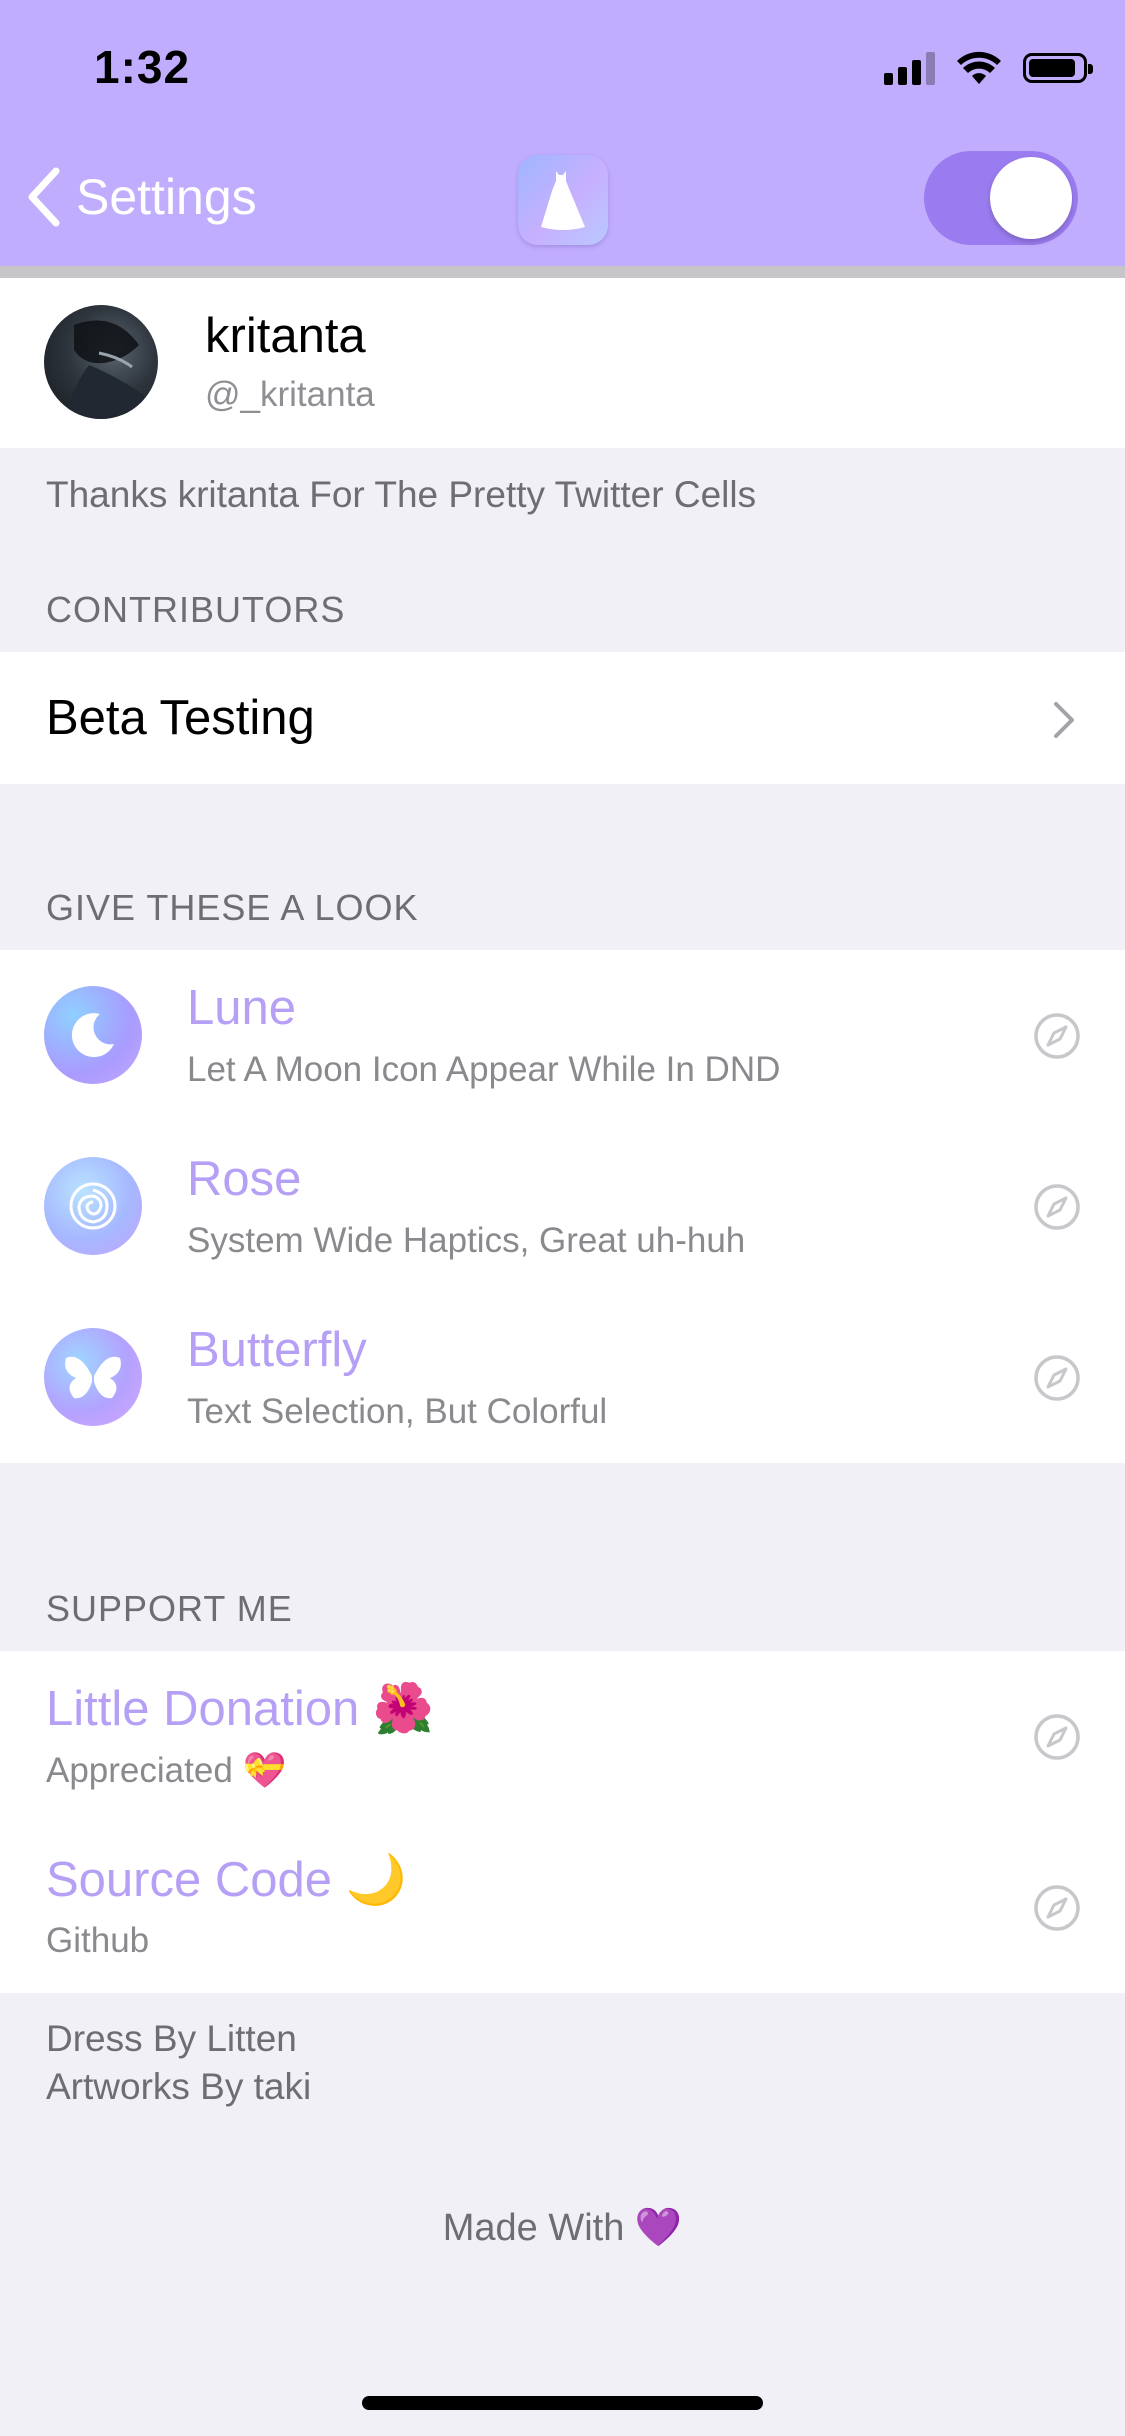  I want to click on header-divider, so click(562, 272).